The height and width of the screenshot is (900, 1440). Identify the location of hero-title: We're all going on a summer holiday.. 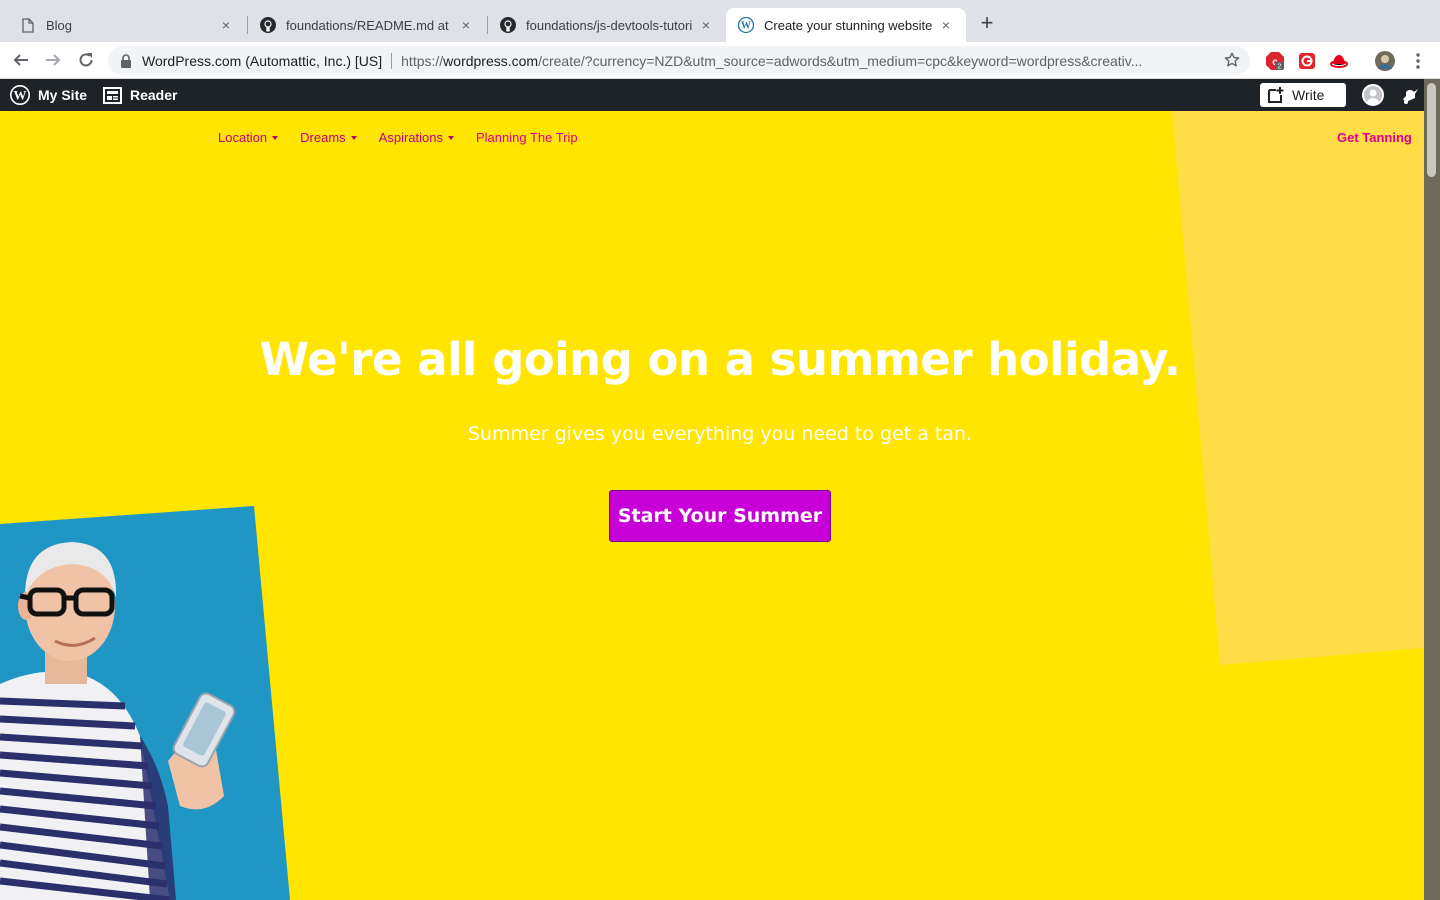
(720, 359).